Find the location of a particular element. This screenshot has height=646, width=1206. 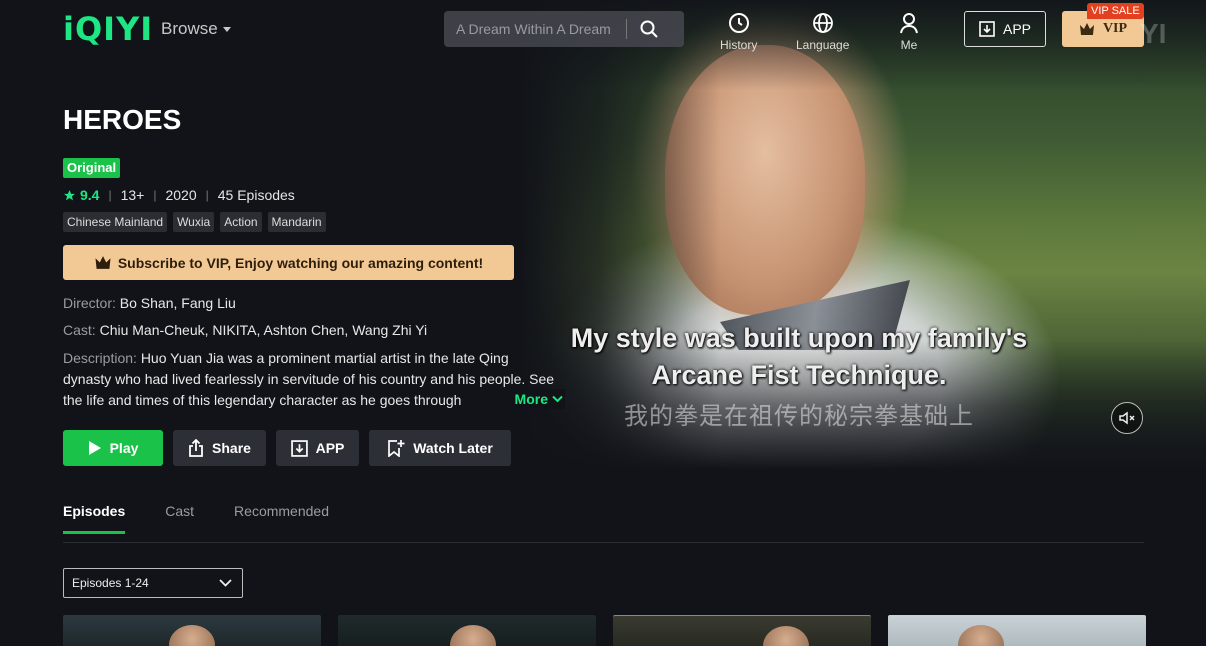

rating: 9.4 is located at coordinates (81, 195).